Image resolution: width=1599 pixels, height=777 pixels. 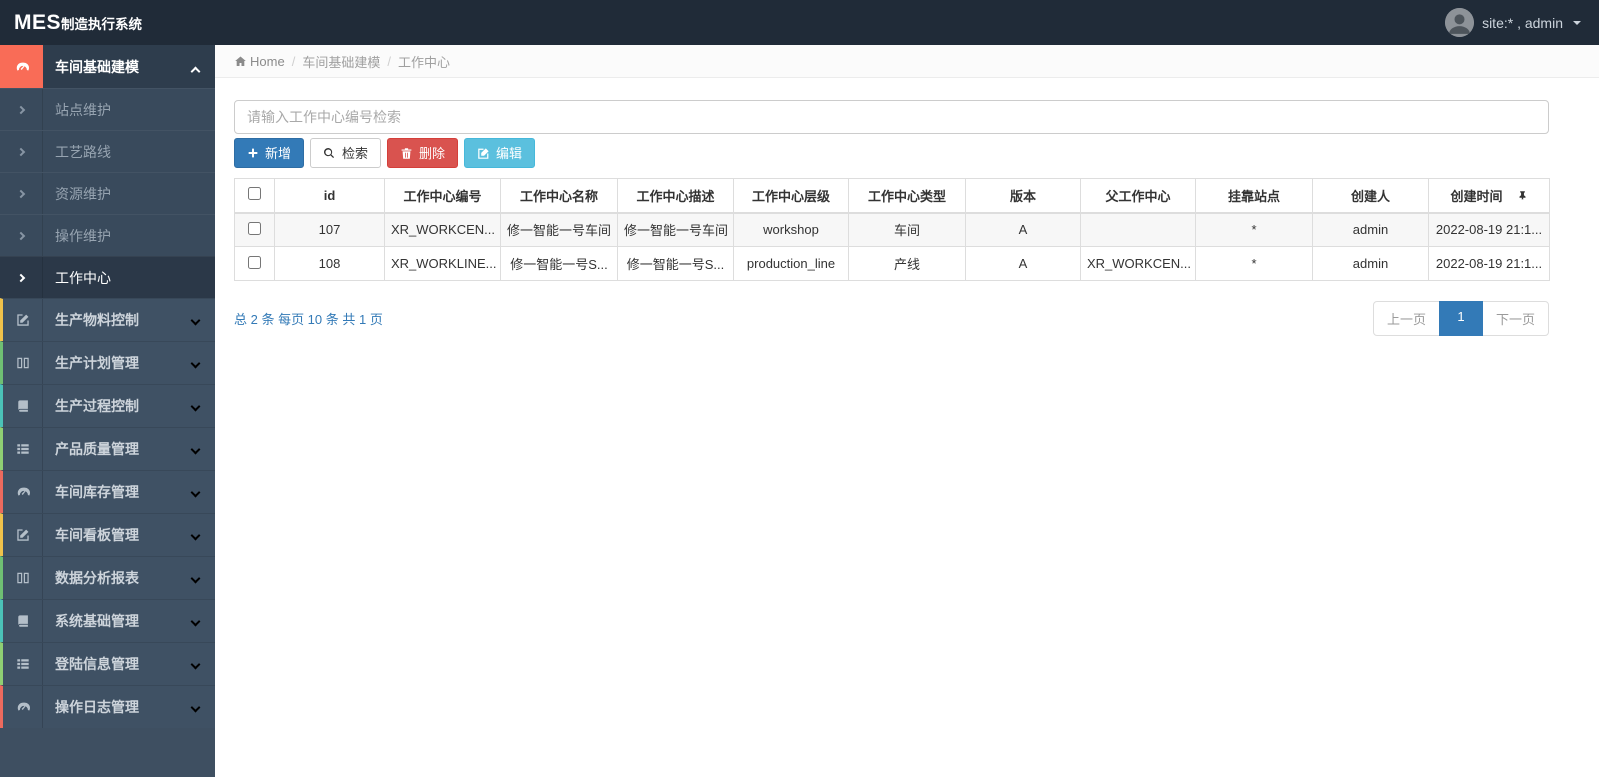 What do you see at coordinates (107, 405) in the screenshot?
I see `sidebar-group-production-process-control: 生产过程控制` at bounding box center [107, 405].